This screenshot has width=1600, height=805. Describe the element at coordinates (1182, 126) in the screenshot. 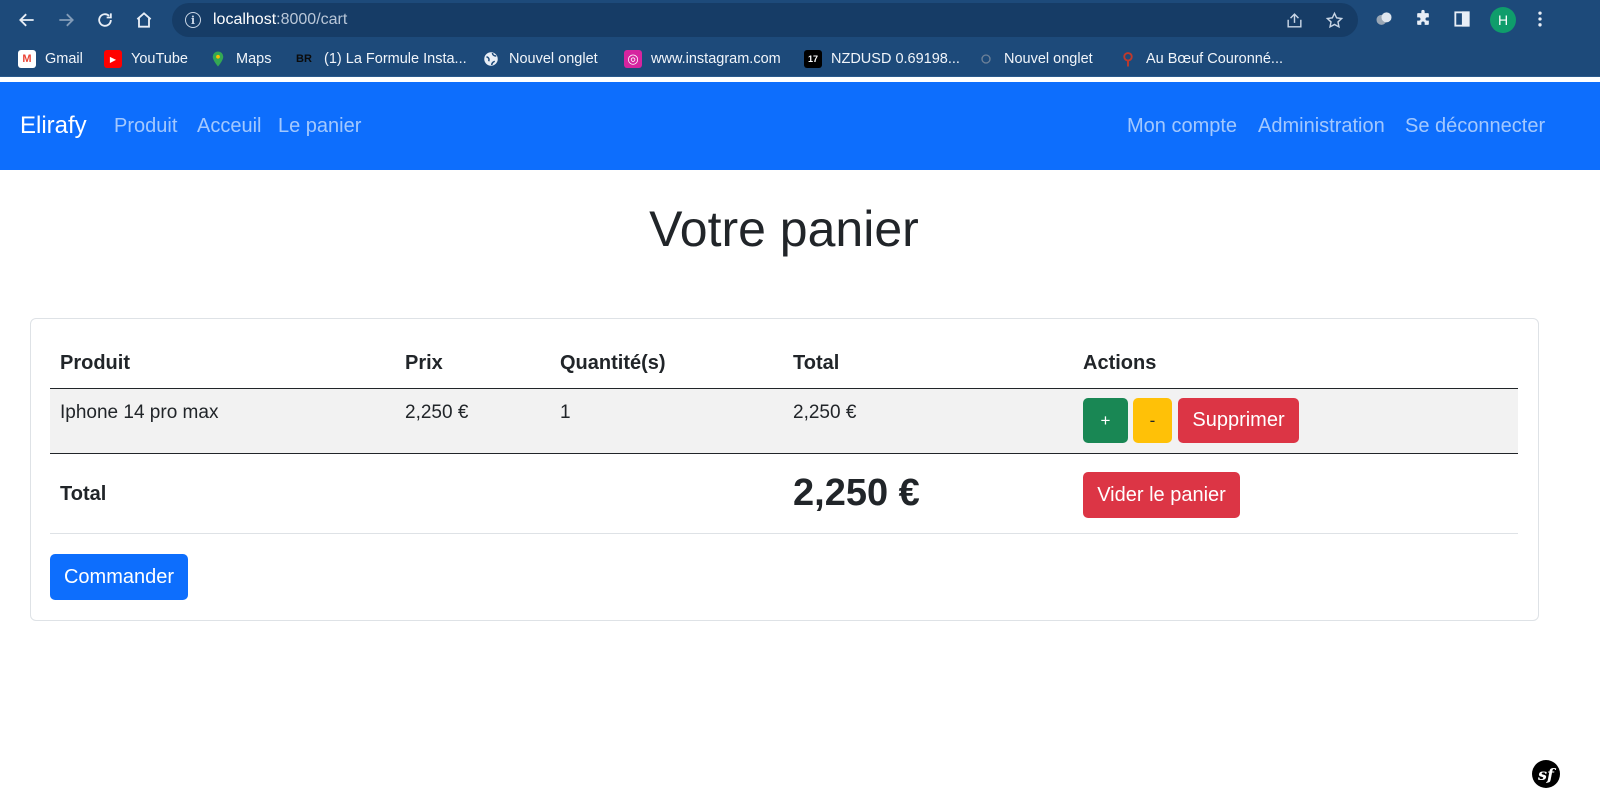

I see `nav-link-mon-compte: Mon compte` at that location.